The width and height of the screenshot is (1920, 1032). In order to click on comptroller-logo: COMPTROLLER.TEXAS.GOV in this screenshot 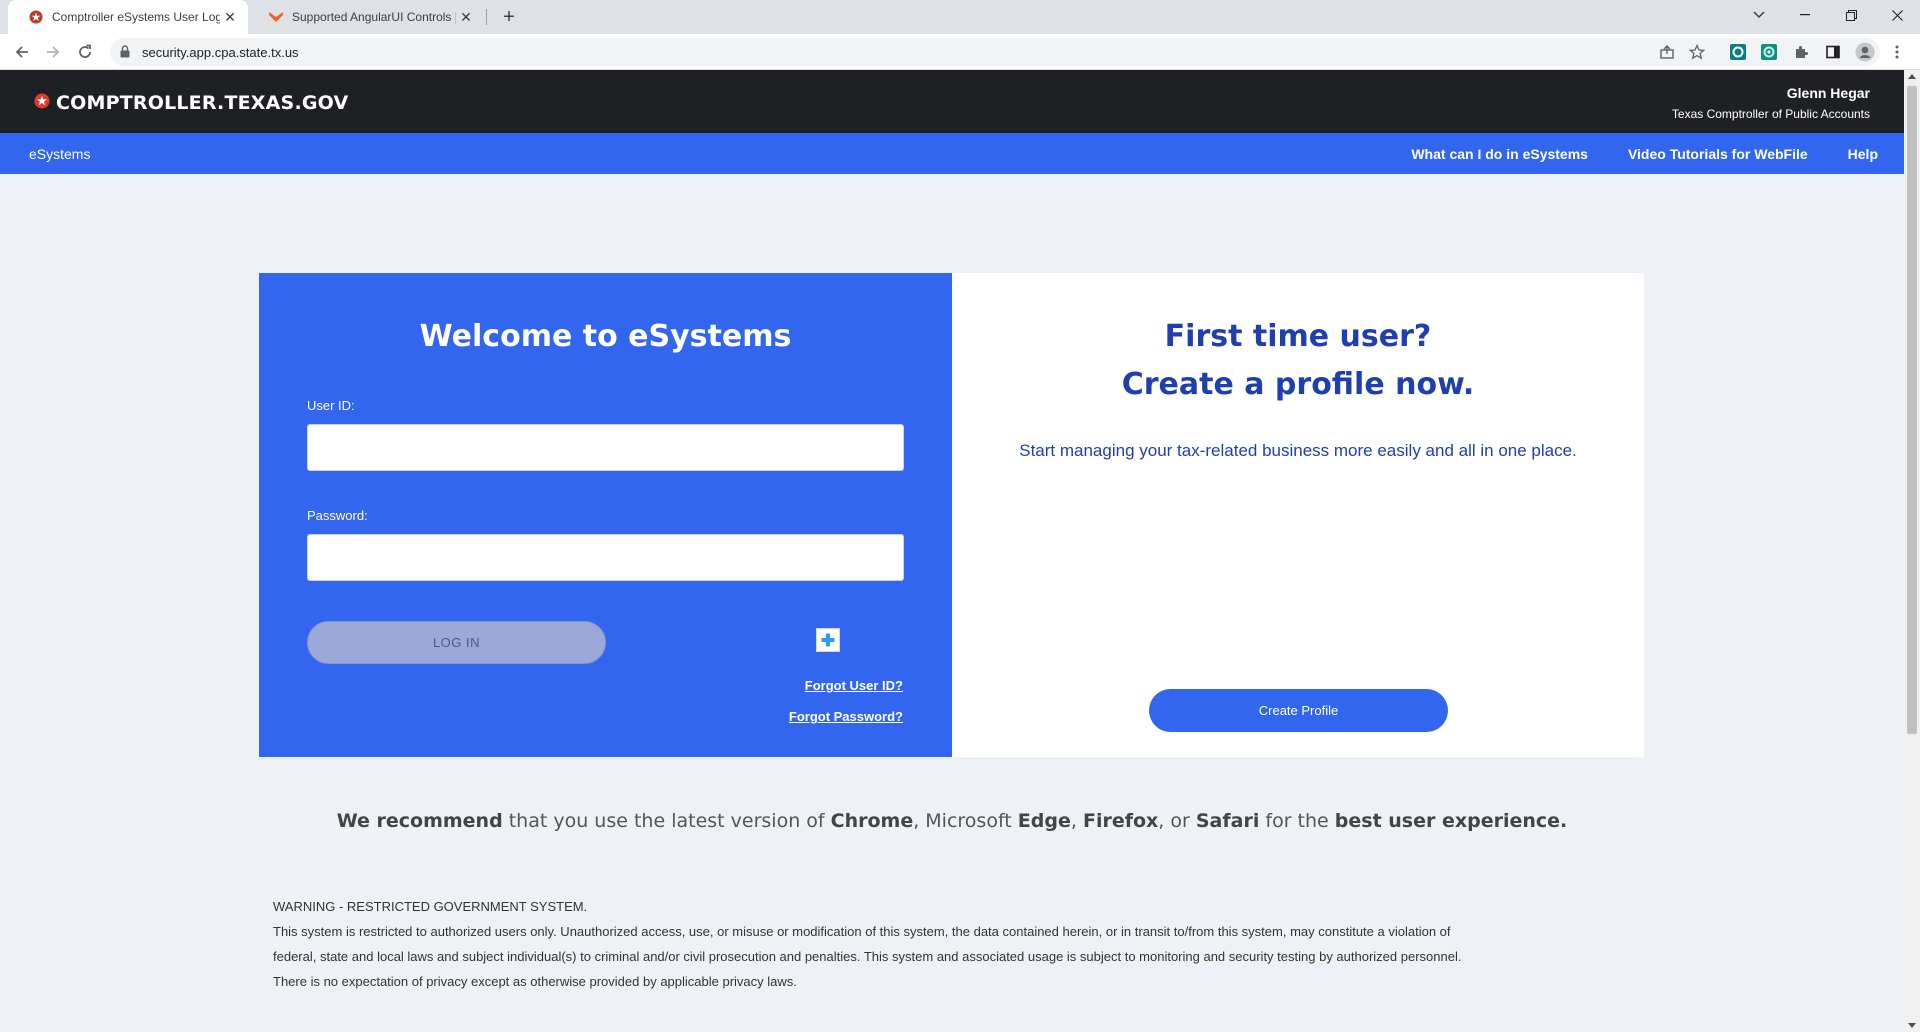, I will do `click(191, 103)`.